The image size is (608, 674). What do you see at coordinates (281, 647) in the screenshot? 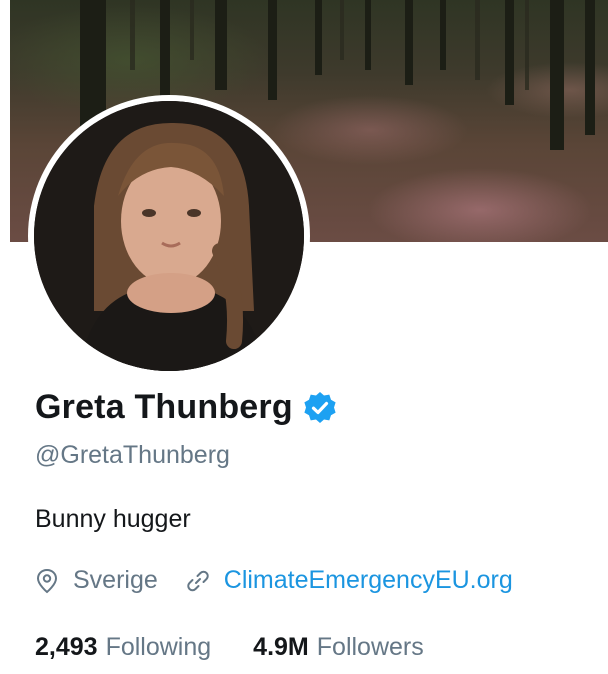
I see `followers-count: 4.9M` at bounding box center [281, 647].